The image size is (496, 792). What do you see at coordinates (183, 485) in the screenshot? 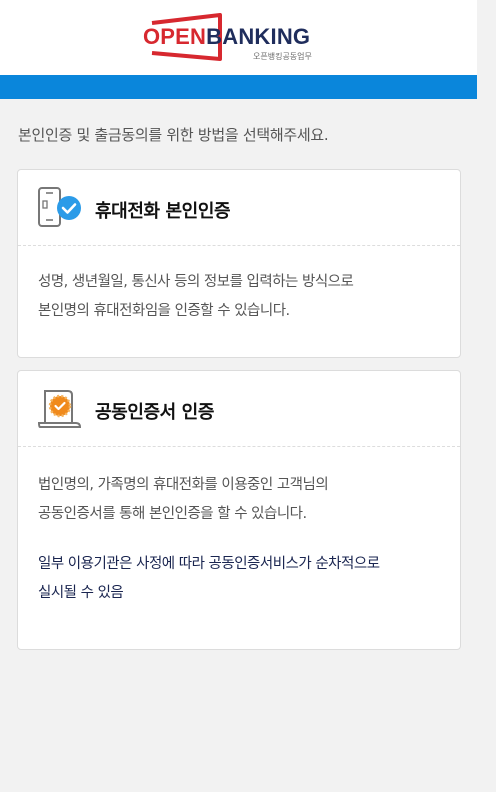
I see `card-description-line: 법인명의, 가족명의 휴대전화를 이용중인 고객님의` at bounding box center [183, 485].